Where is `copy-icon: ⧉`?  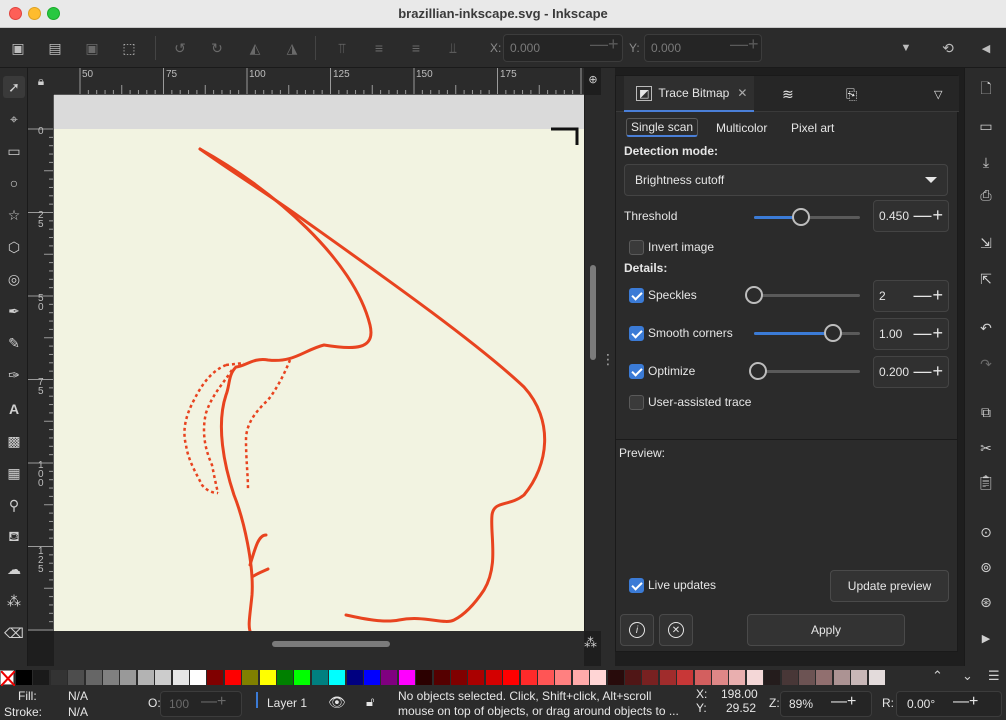 copy-icon: ⧉ is located at coordinates (986, 412).